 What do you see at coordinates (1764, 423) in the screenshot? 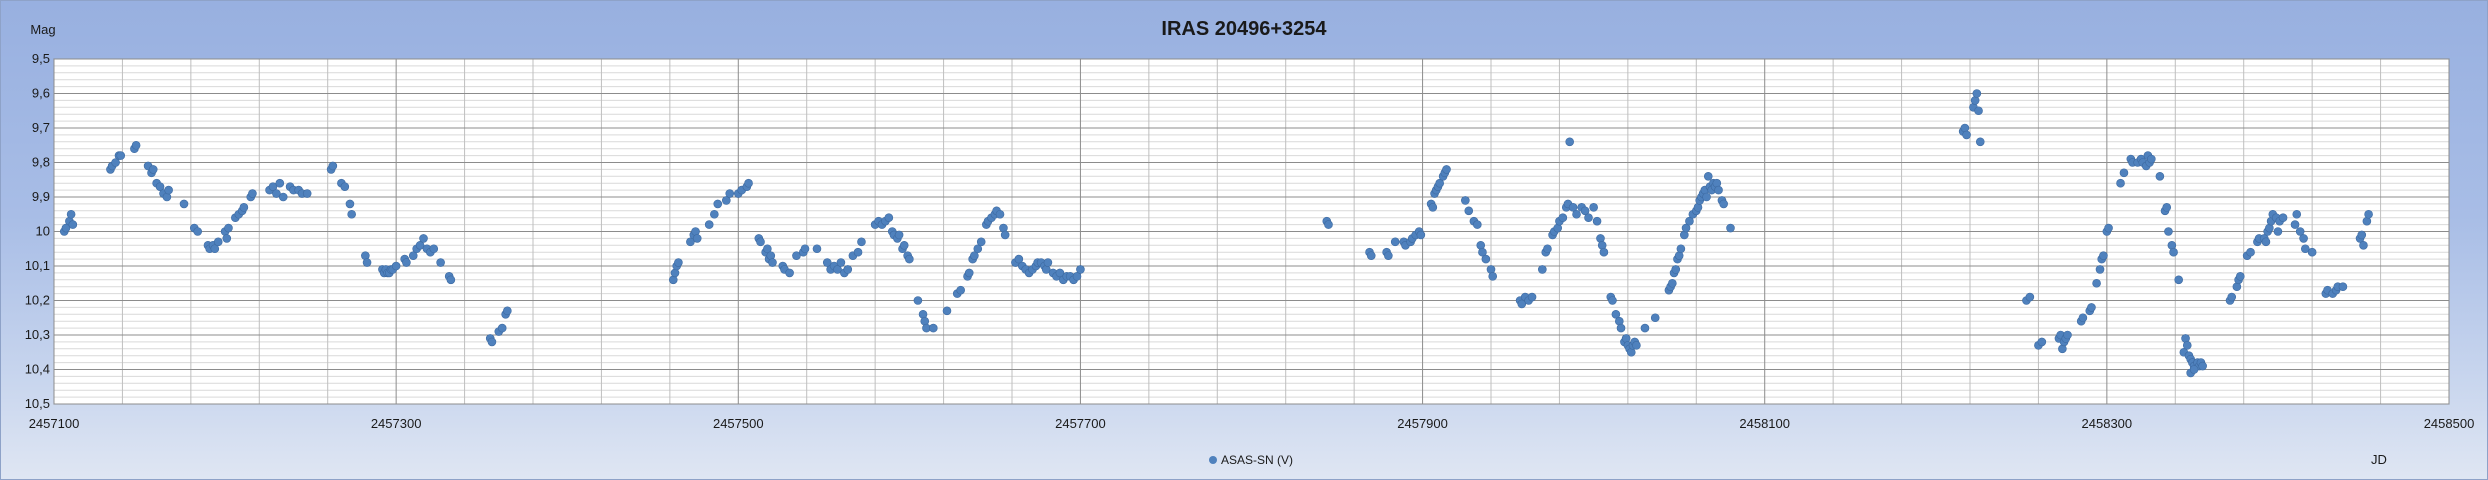
I see `x-tick-label: 2458100` at bounding box center [1764, 423].